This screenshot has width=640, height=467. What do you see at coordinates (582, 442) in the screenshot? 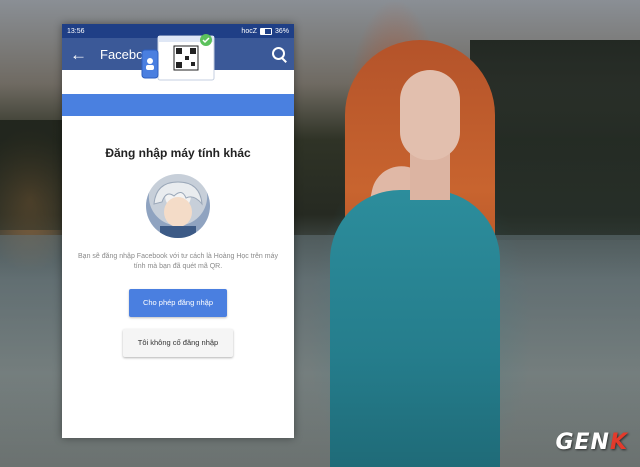
I see `watermark-text: GEN` at bounding box center [582, 442].